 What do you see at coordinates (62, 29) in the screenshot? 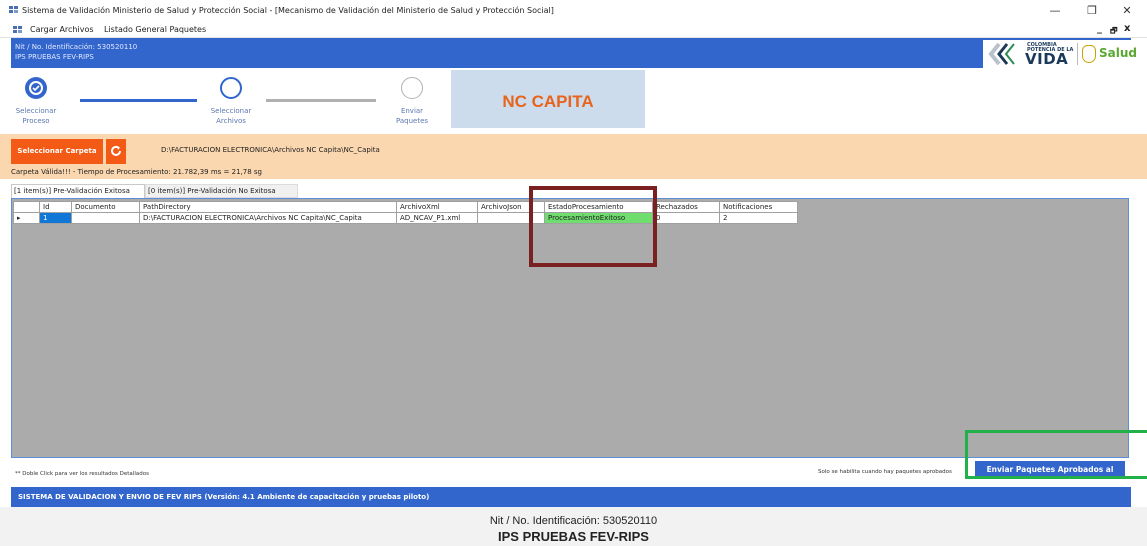
I see `menu-cargar-archivos: Cargar Archivos` at bounding box center [62, 29].